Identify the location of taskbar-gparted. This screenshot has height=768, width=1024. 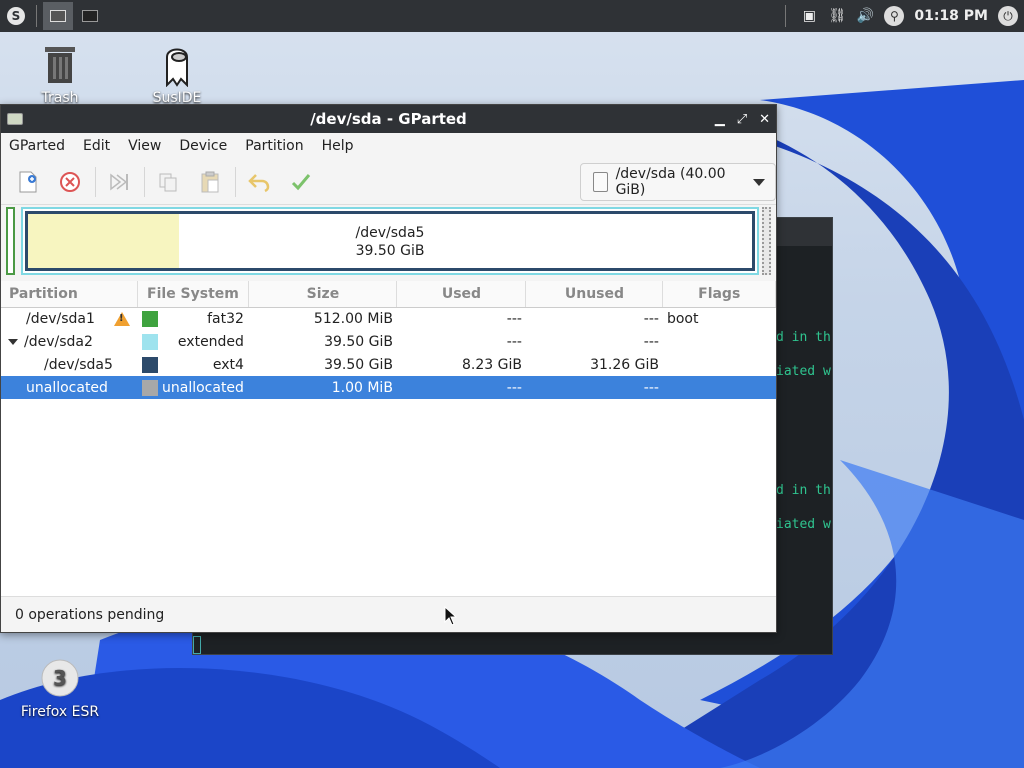
(58, 16).